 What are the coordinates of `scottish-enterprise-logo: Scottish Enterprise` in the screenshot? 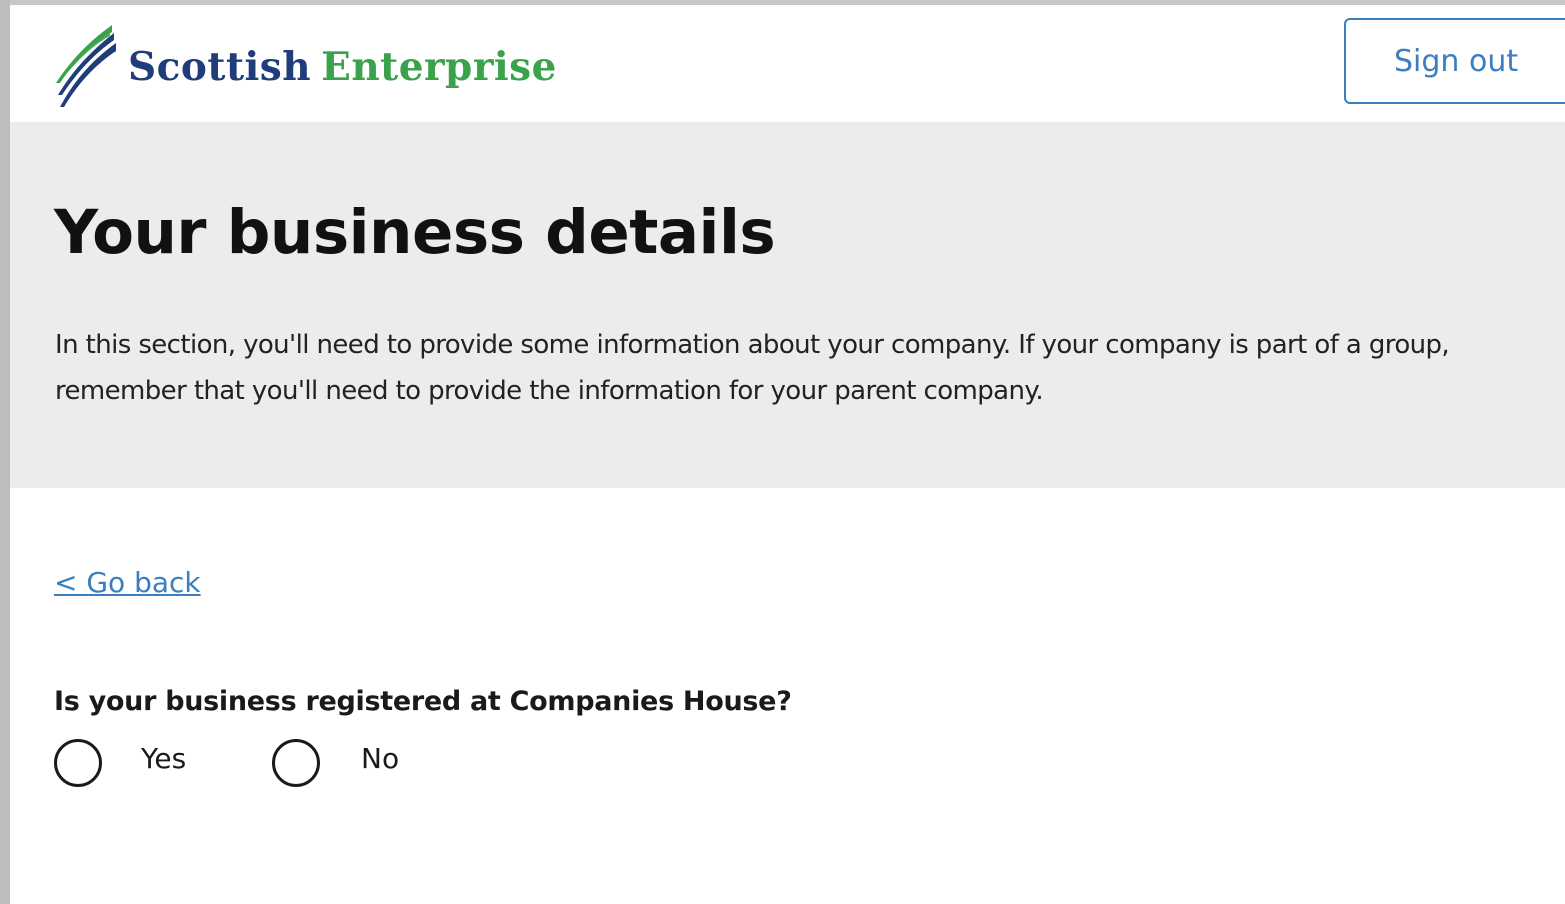 It's located at (305, 65).